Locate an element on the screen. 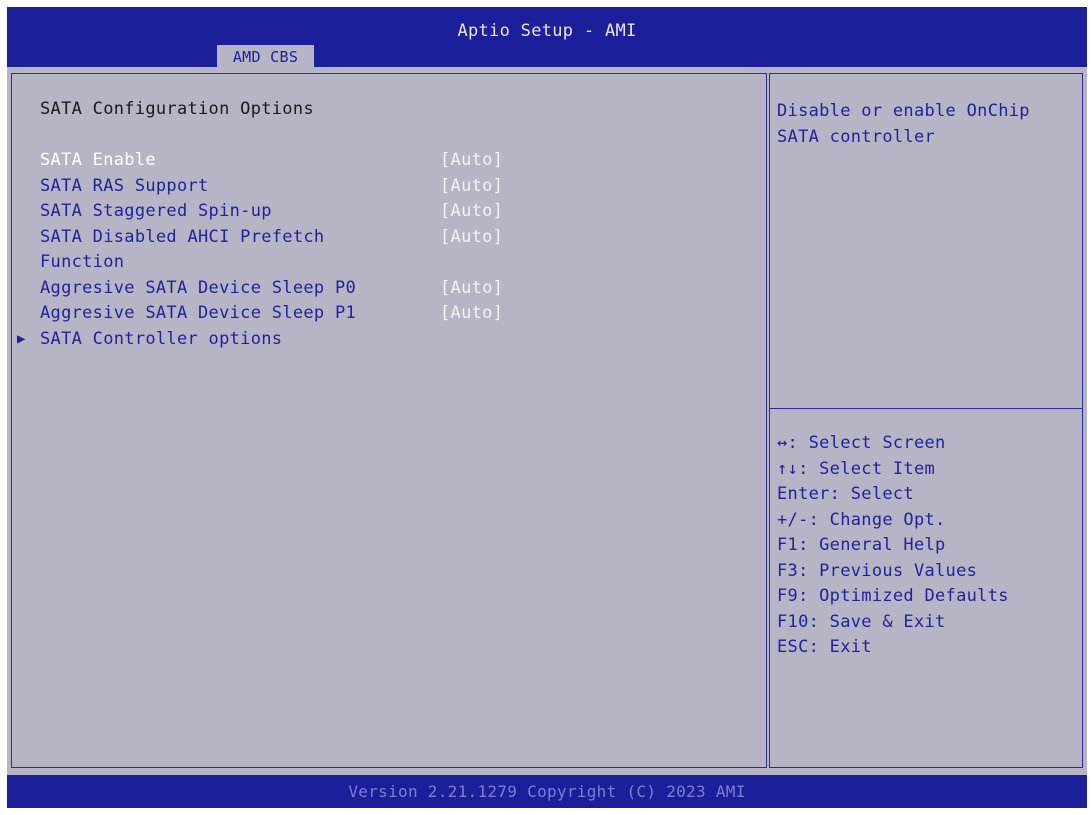  help-divider is located at coordinates (926, 408).